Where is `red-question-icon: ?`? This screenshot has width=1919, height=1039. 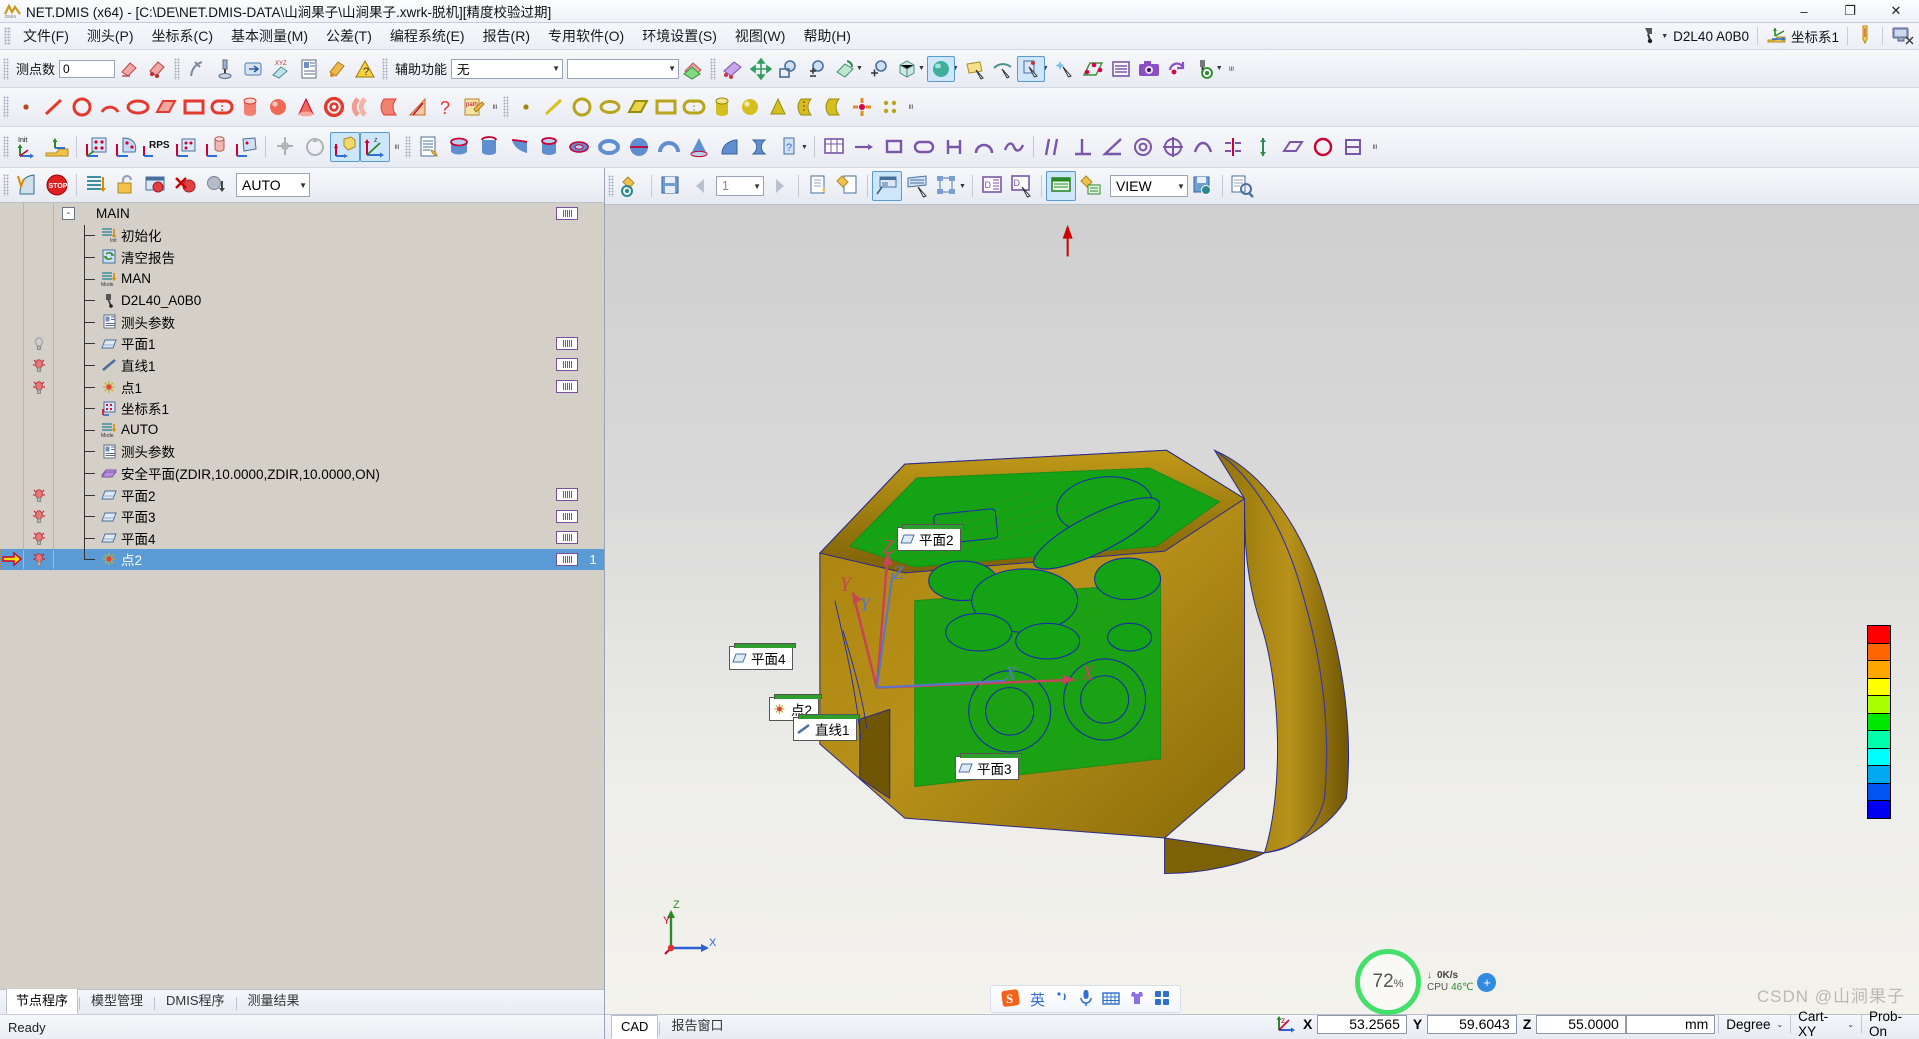
red-question-icon: ? is located at coordinates (446, 107).